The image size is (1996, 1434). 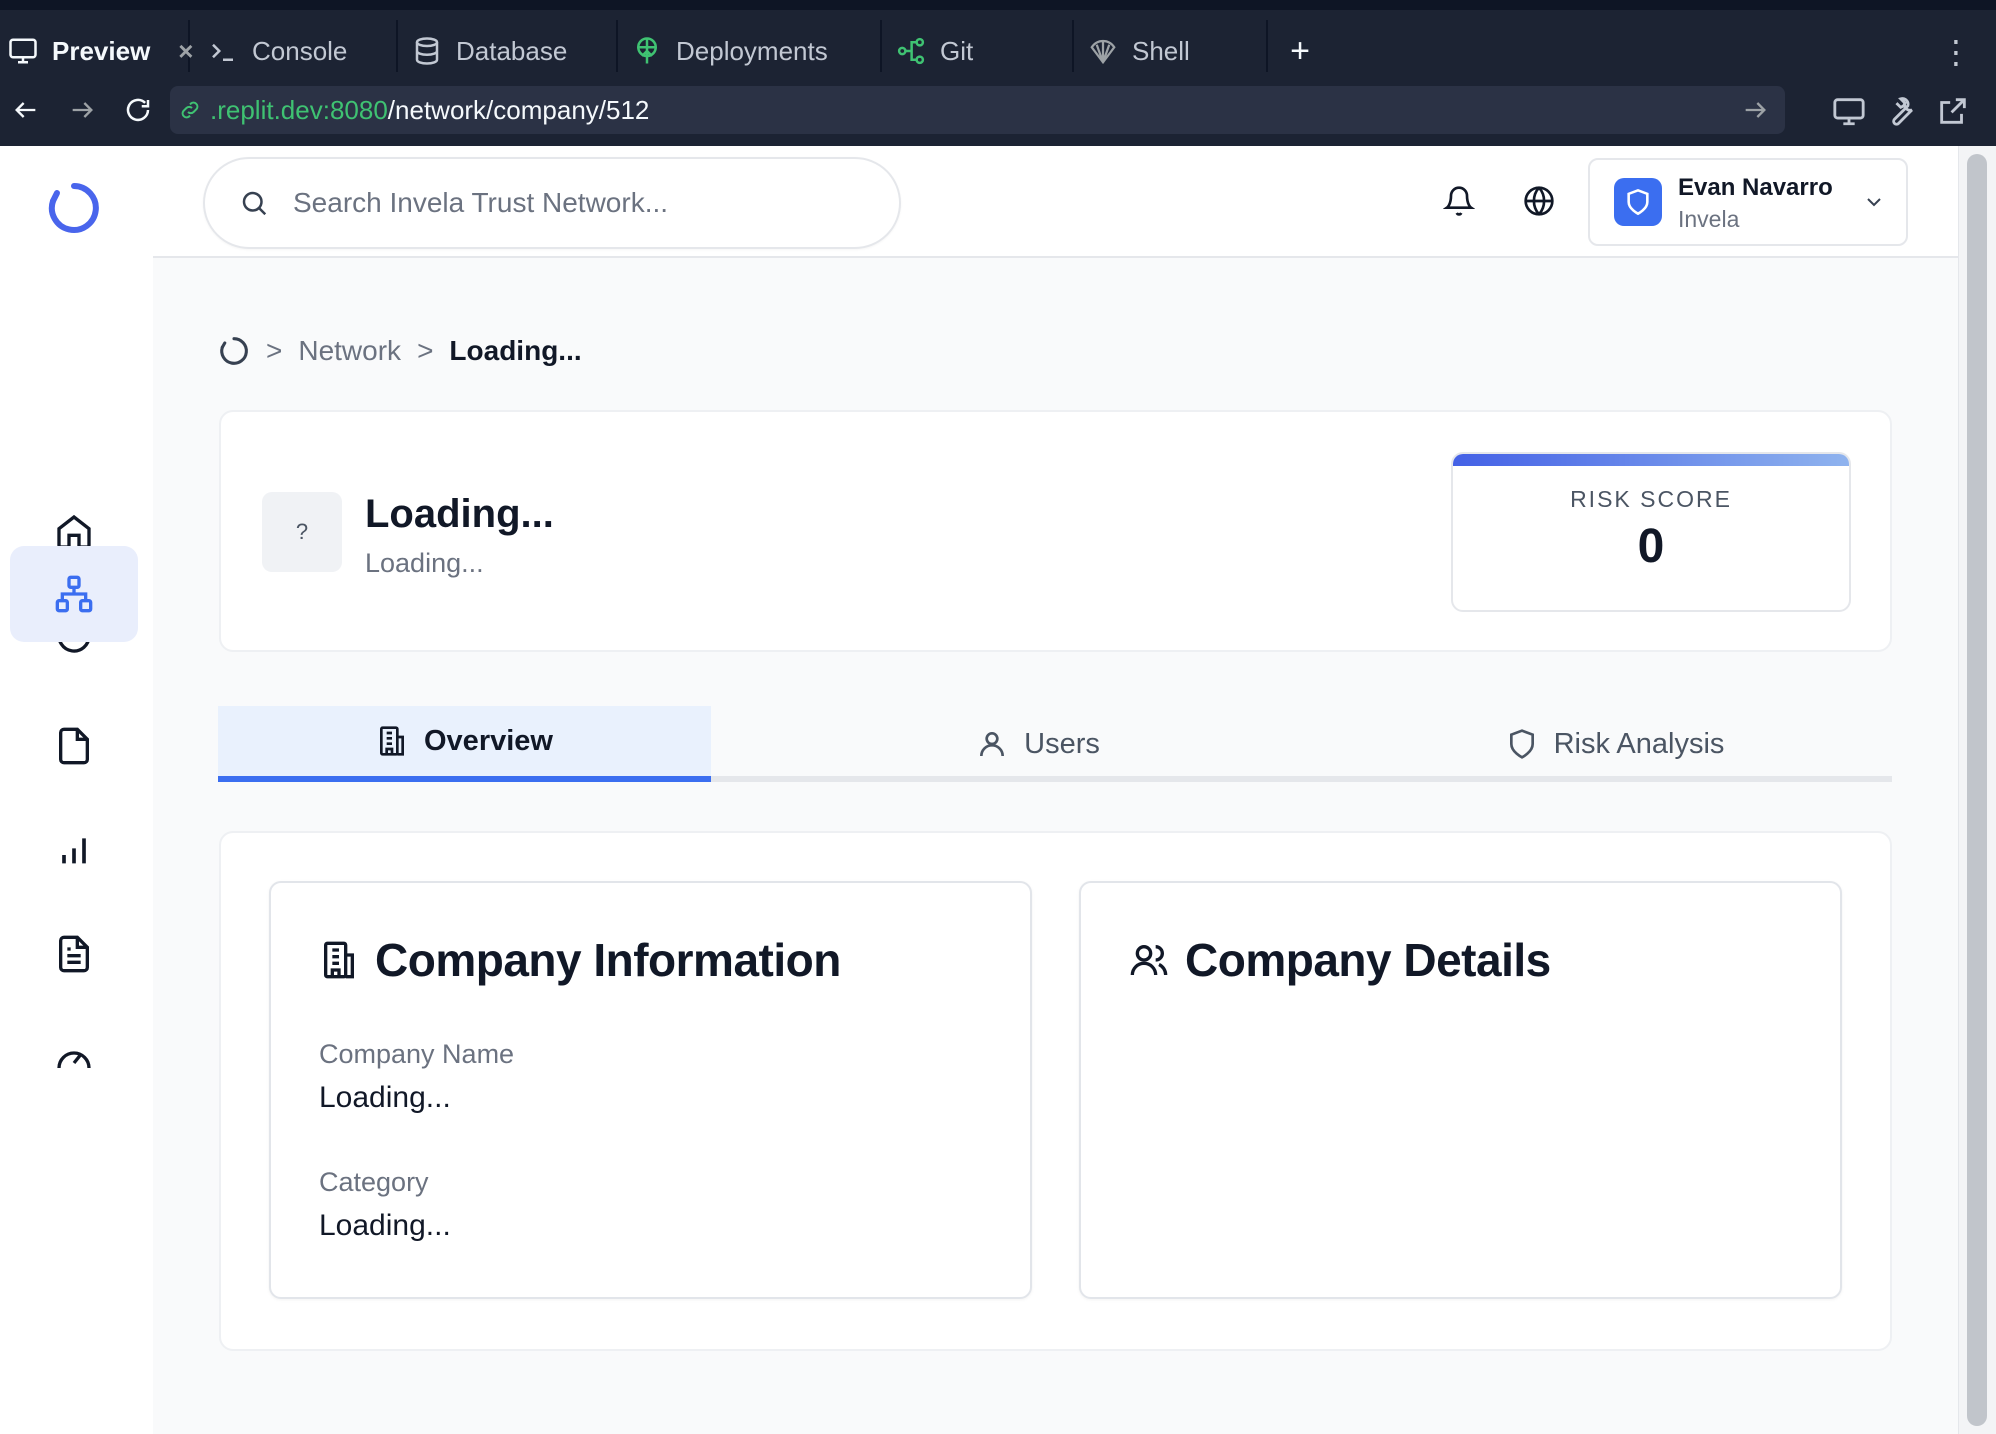 I want to click on sidebar, so click(x=76, y=790).